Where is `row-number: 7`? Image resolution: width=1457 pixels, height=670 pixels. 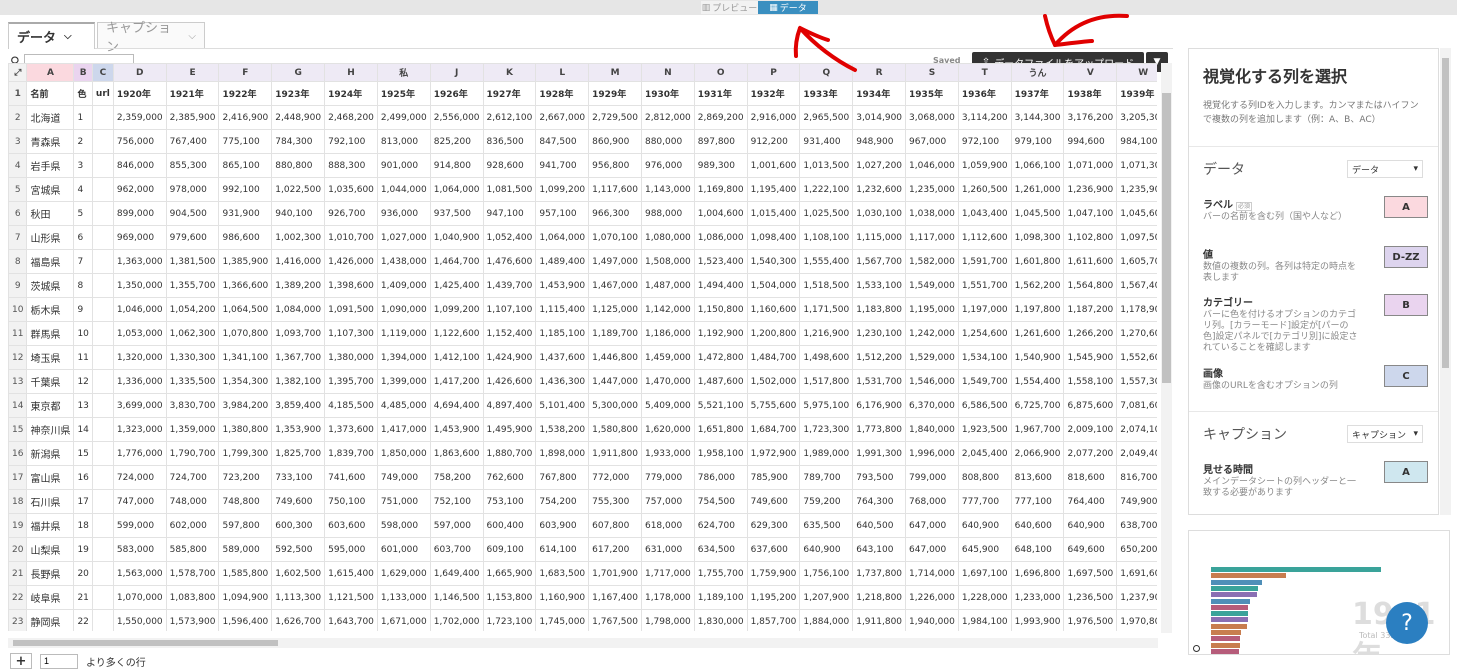
row-number: 7 is located at coordinates (18, 237).